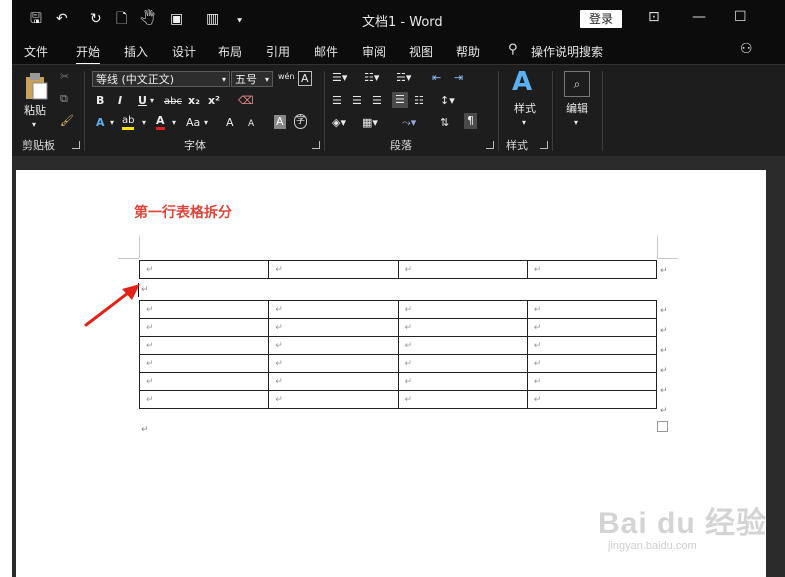 Image resolution: width=785 pixels, height=577 pixels. What do you see at coordinates (128, 122) in the screenshot?
I see `highlight-color-icon: ab` at bounding box center [128, 122].